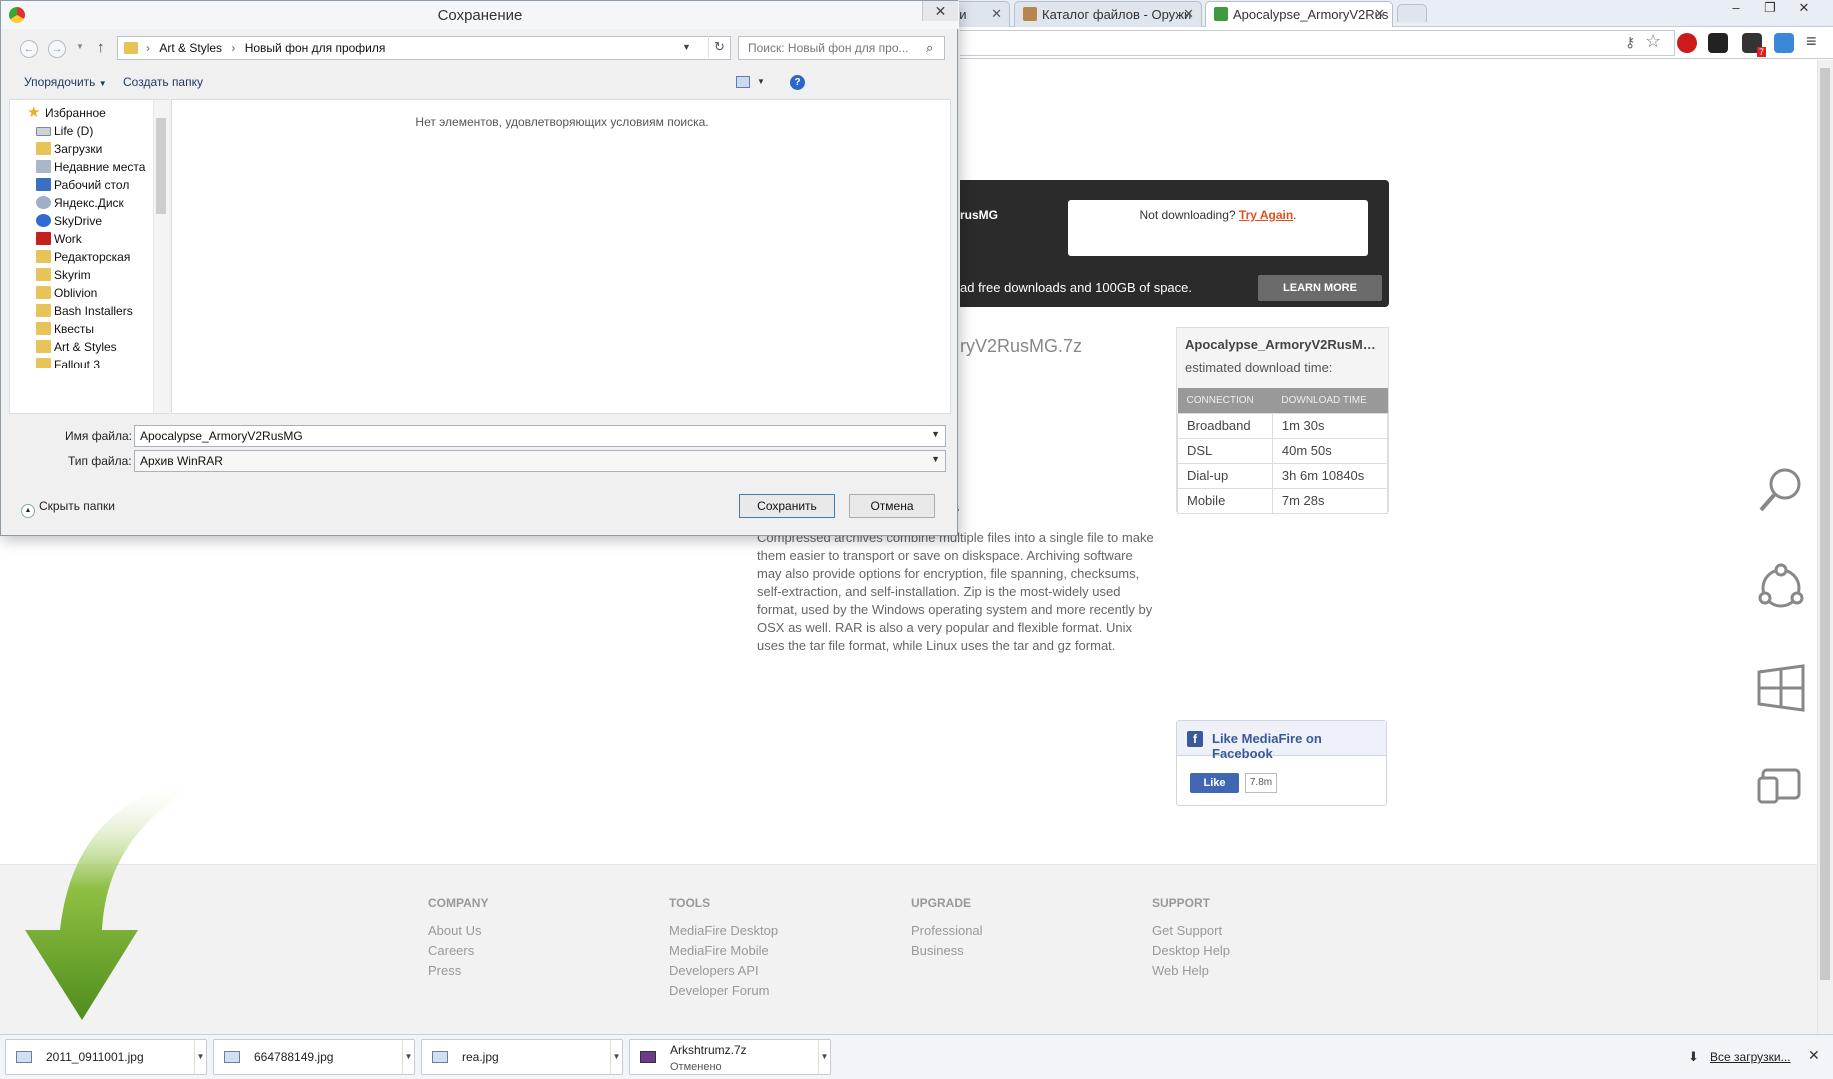 The image size is (1833, 1079). I want to click on footer-link: Developer Forum, so click(723, 991).